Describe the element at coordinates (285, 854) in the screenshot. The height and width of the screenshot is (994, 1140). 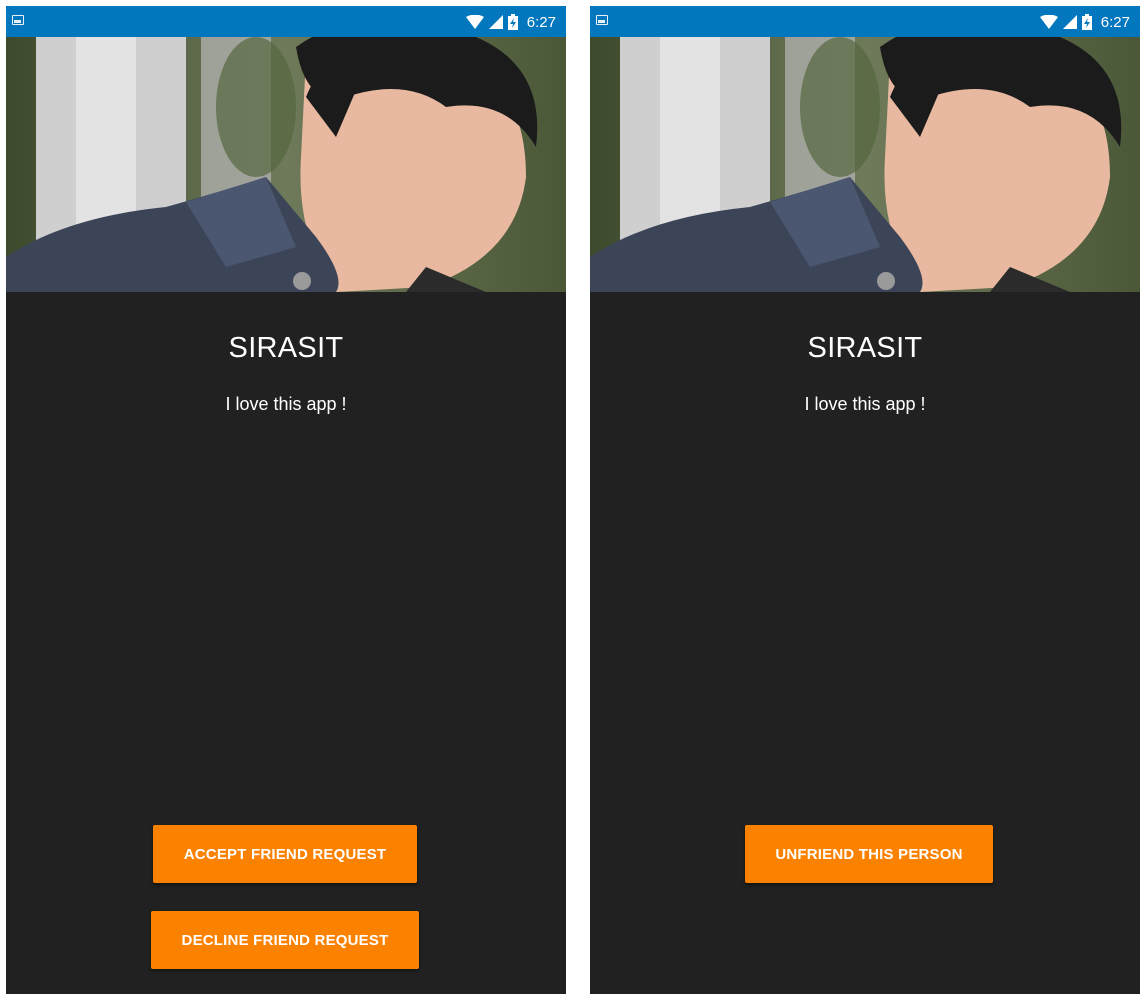
I see `accept-friend-request-button: ACCEPT FRIEND REQUEST` at that location.